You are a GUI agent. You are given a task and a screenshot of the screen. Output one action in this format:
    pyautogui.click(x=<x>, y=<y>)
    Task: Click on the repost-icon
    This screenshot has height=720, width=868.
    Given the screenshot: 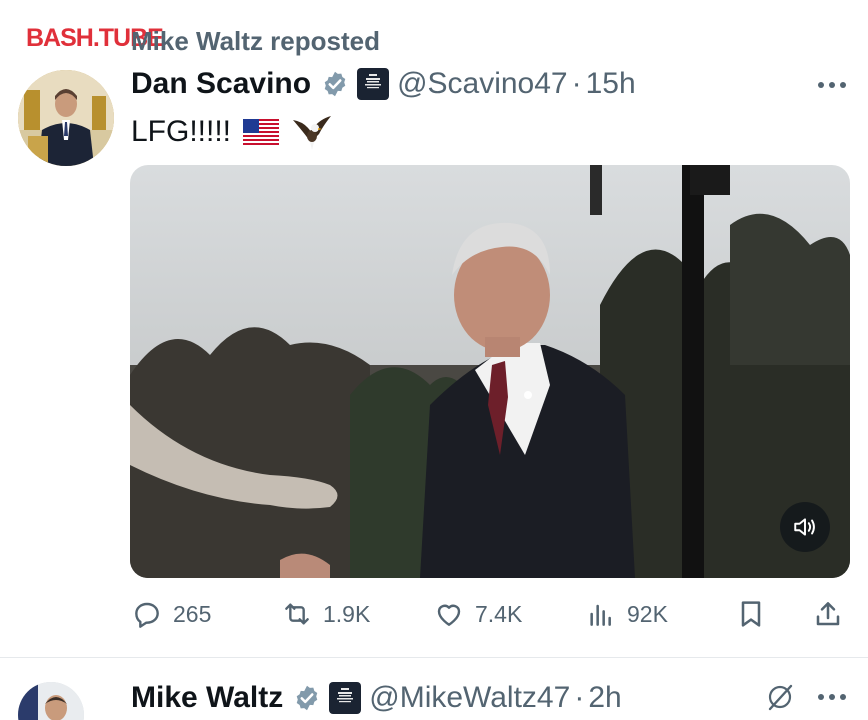 What is the action you would take?
    pyautogui.click(x=297, y=614)
    